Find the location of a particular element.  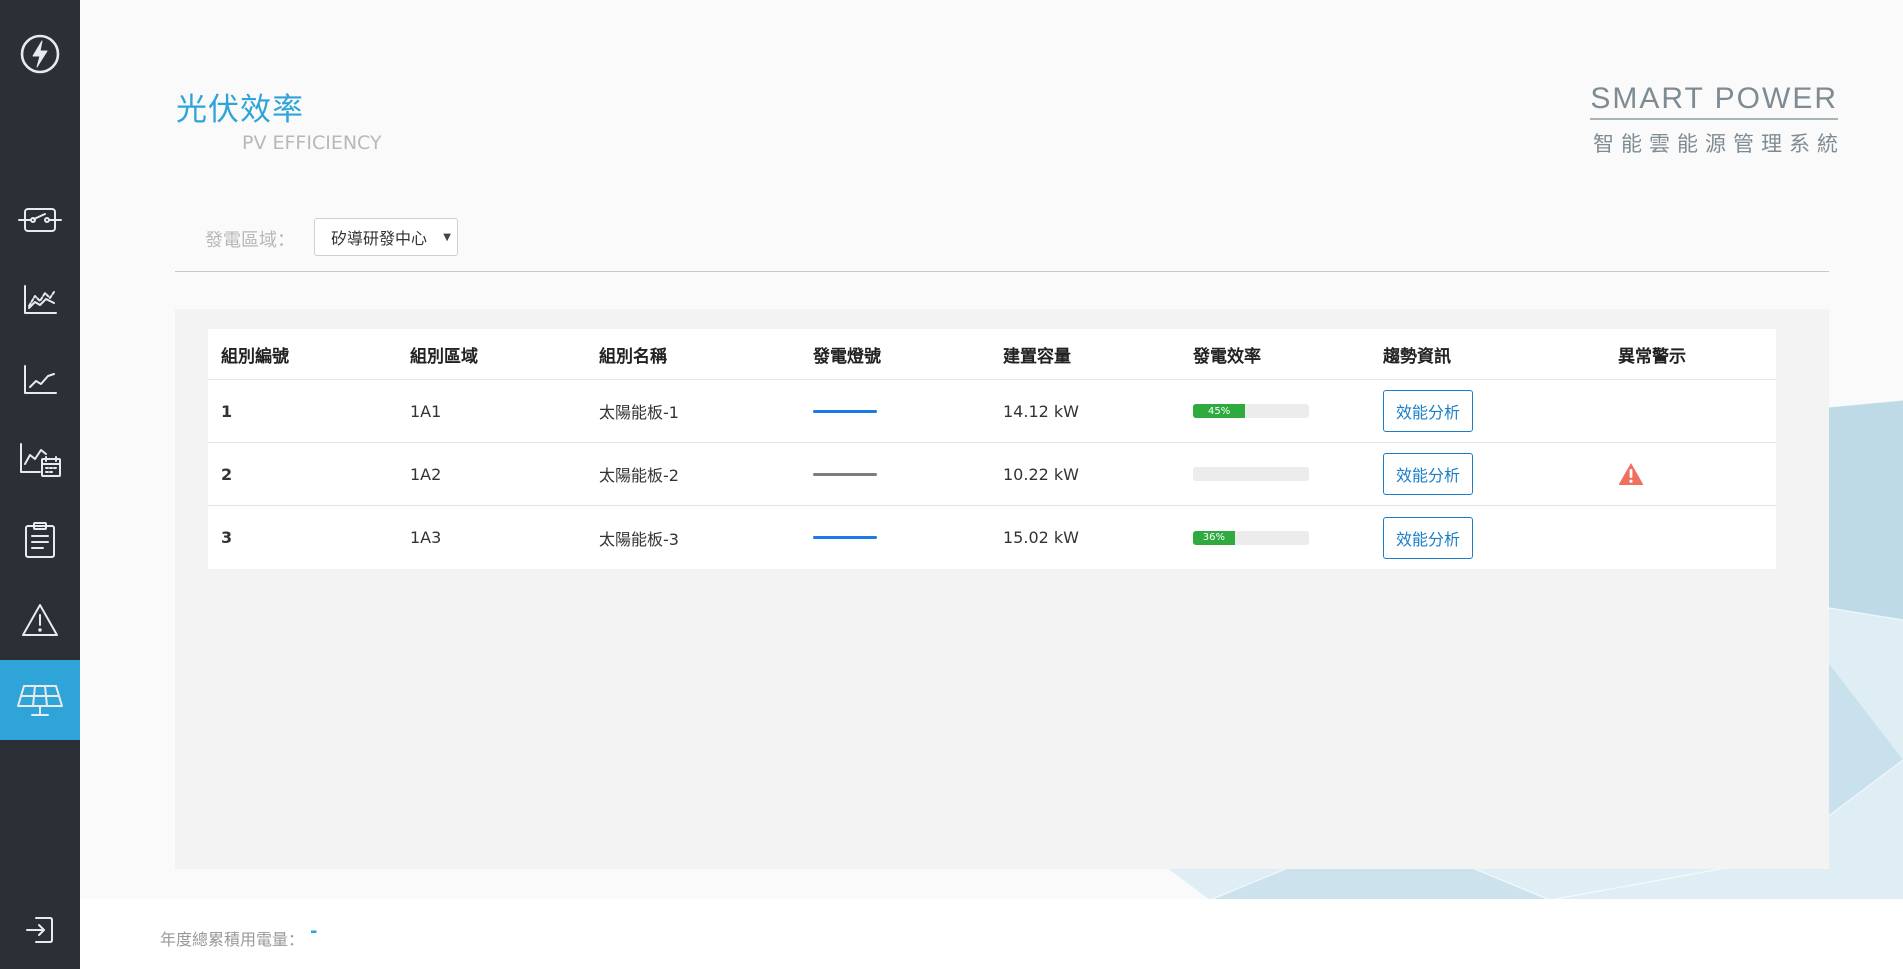

sidebar-item-alerts is located at coordinates (40, 620).